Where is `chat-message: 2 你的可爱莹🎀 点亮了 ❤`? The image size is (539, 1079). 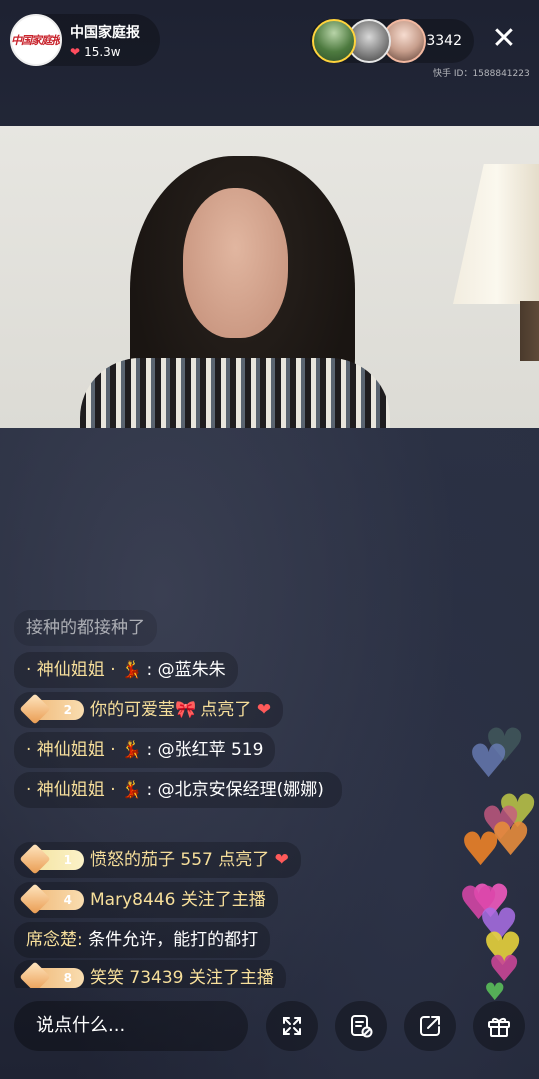
chat-message: 2 你的可爱莹🎀 点亮了 ❤ is located at coordinates (149, 710).